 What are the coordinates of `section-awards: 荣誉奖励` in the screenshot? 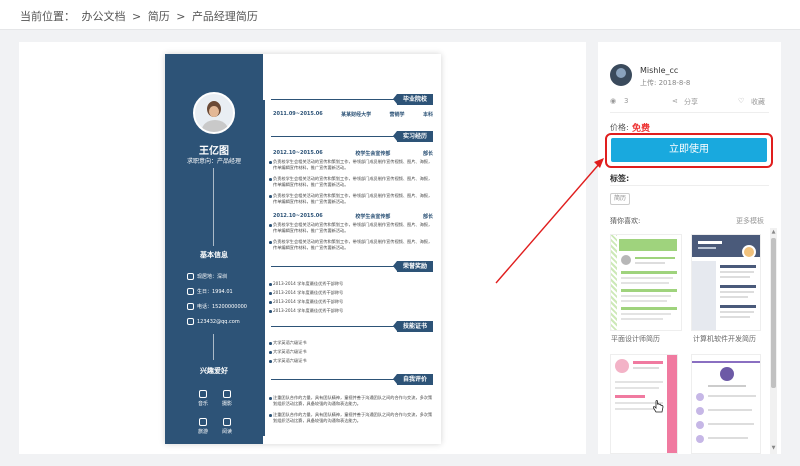 It's located at (412, 266).